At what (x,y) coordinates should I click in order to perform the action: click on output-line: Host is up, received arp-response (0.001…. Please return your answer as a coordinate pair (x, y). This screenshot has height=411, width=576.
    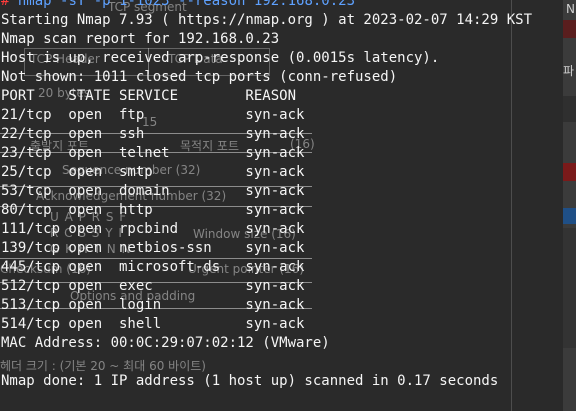
    Looking at the image, I should click on (220, 58).